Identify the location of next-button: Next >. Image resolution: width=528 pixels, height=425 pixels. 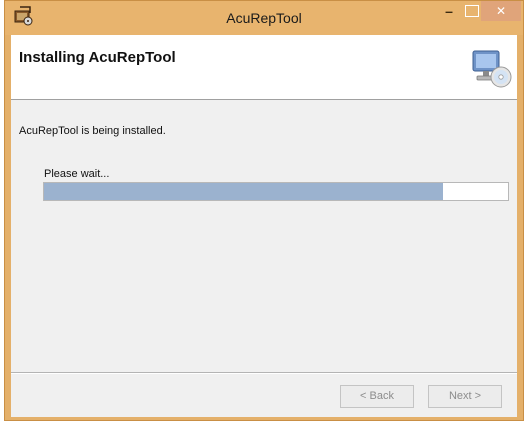
(465, 396).